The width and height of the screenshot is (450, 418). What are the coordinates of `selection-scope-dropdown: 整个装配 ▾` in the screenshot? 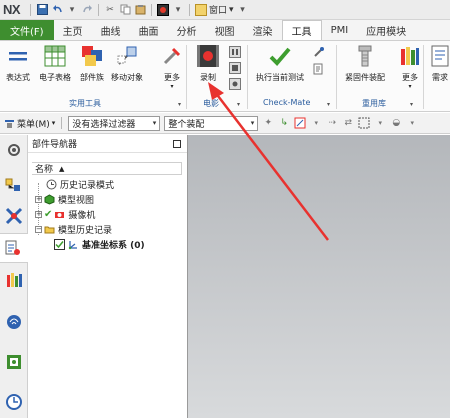 It's located at (211, 123).